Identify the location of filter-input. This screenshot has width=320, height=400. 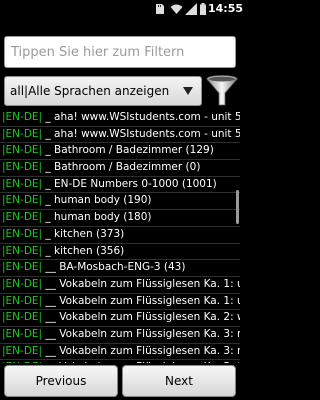
(118, 52).